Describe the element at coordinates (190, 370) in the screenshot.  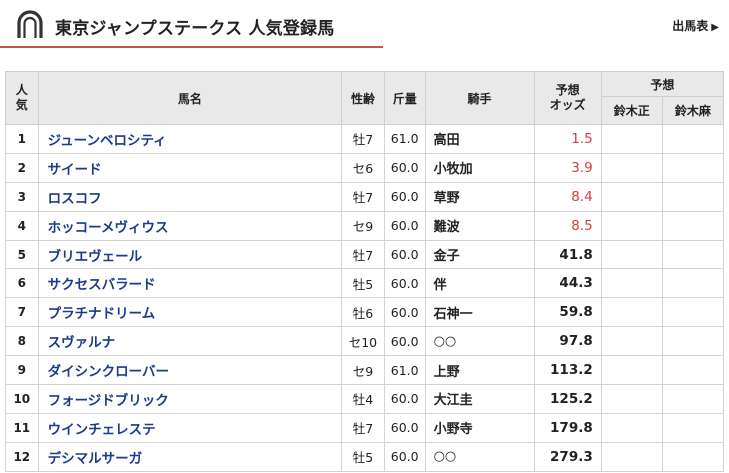
I see `horse-name-link: ダイシンクローバー` at that location.